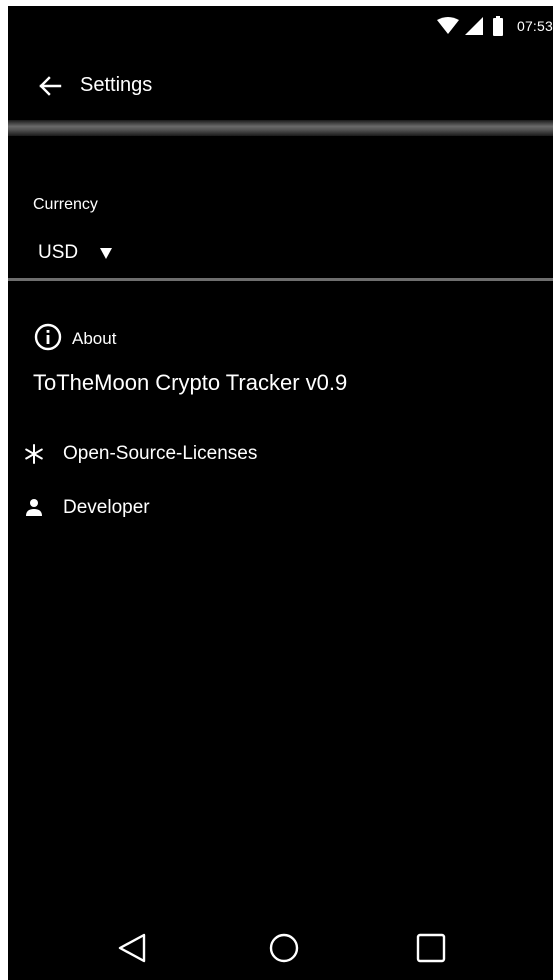 The width and height of the screenshot is (553, 980). I want to click on currency-dropdown: USD, so click(84, 253).